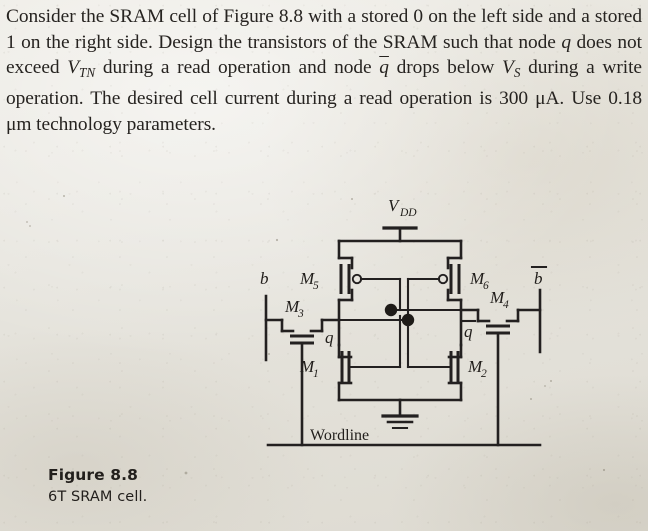  What do you see at coordinates (98, 497) in the screenshot?
I see `figure-caption-subtitle: 6T SRAM cell.` at bounding box center [98, 497].